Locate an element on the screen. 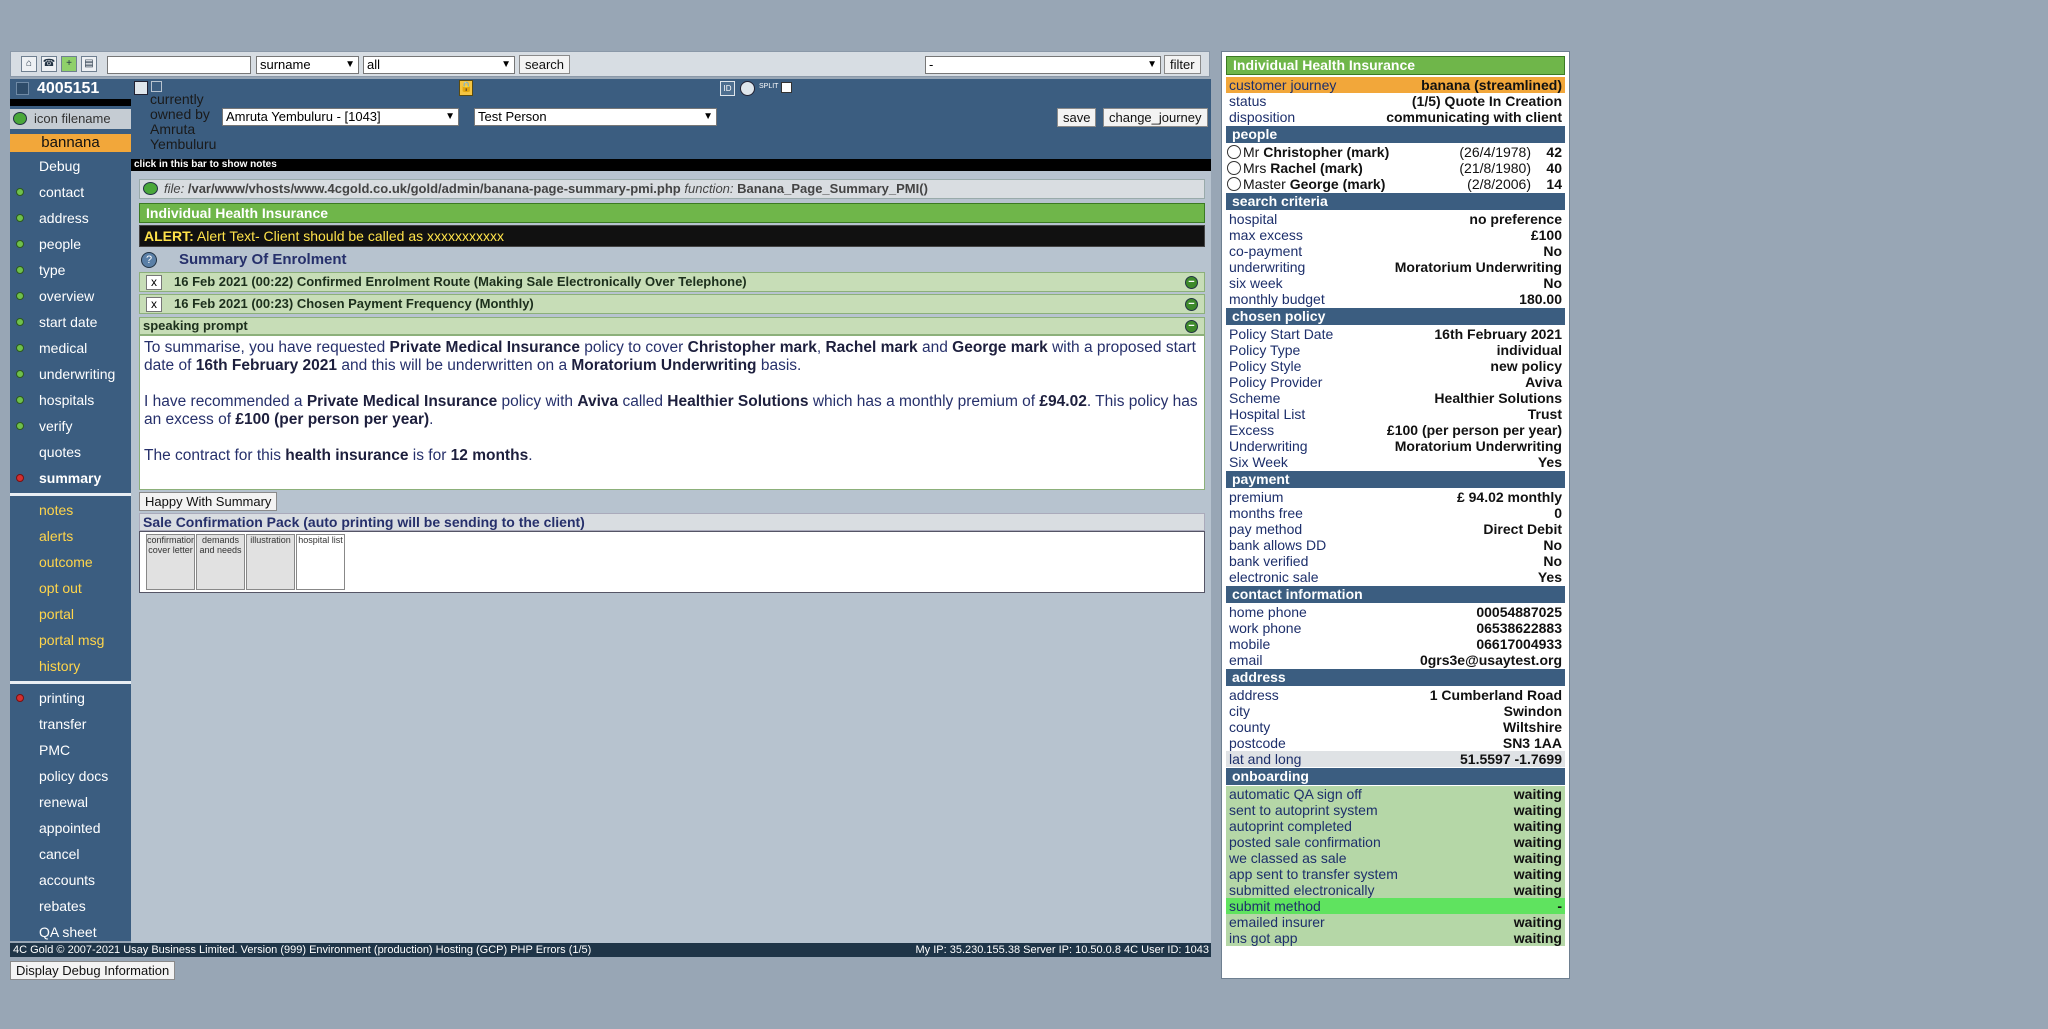 Image resolution: width=2048 pixels, height=1029 pixels. bug-icon is located at coordinates (150, 188).